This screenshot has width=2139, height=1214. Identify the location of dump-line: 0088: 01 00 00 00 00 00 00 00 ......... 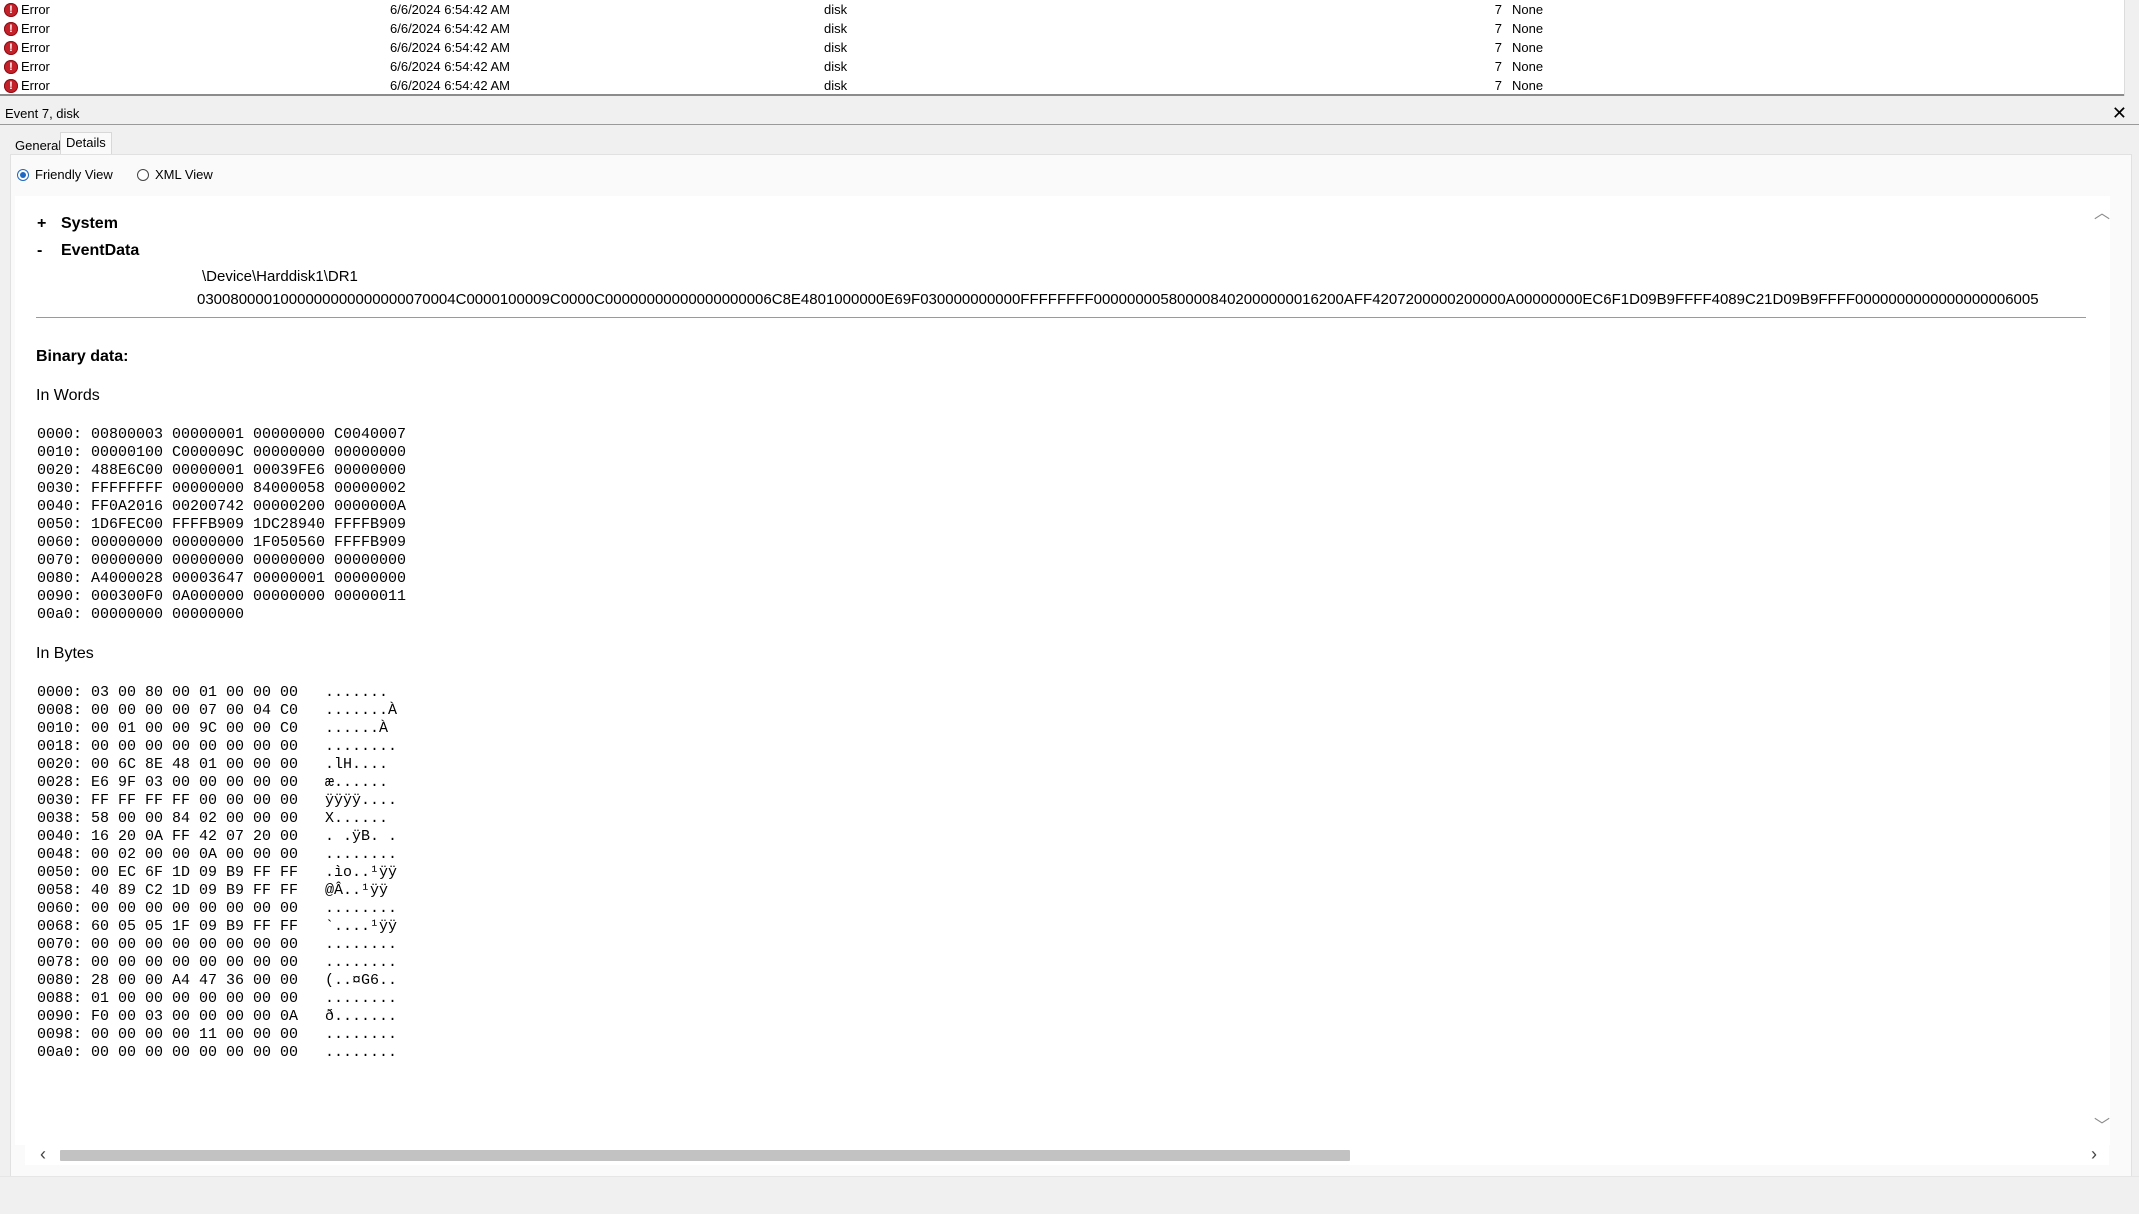
(217, 998).